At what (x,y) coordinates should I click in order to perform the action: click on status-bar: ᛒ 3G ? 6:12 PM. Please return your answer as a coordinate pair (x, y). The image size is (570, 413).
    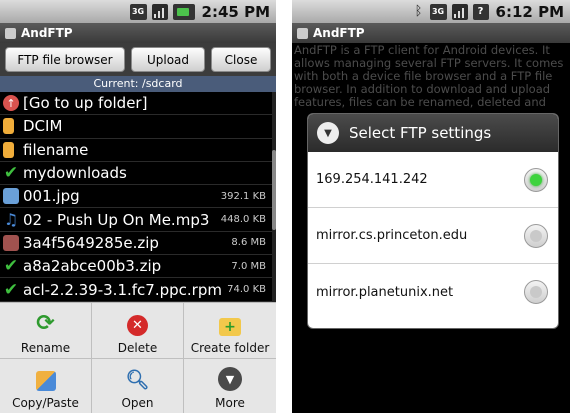
    Looking at the image, I should click on (431, 11).